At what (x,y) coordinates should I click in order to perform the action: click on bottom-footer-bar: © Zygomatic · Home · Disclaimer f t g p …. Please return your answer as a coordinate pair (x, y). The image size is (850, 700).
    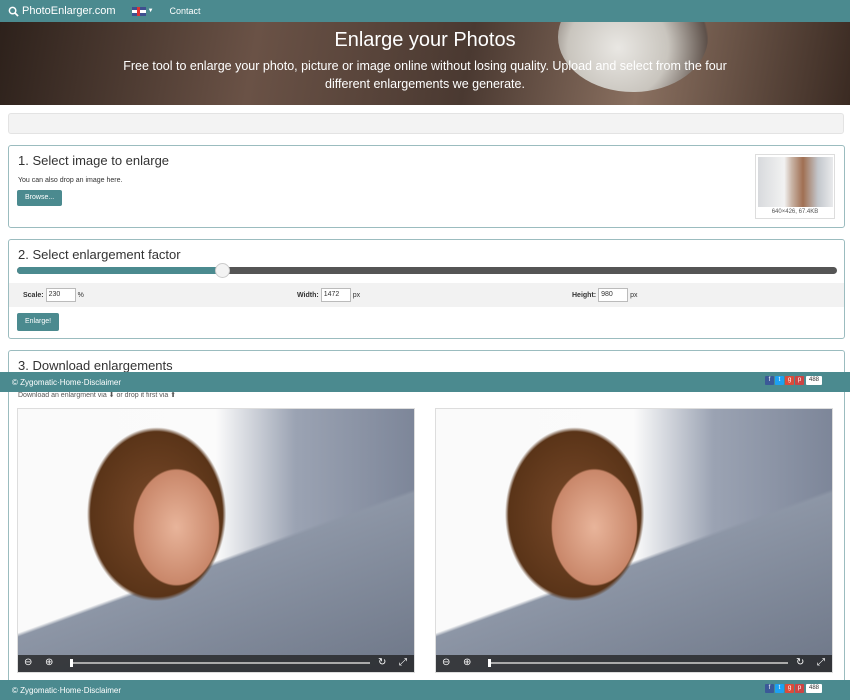
    Looking at the image, I should click on (425, 690).